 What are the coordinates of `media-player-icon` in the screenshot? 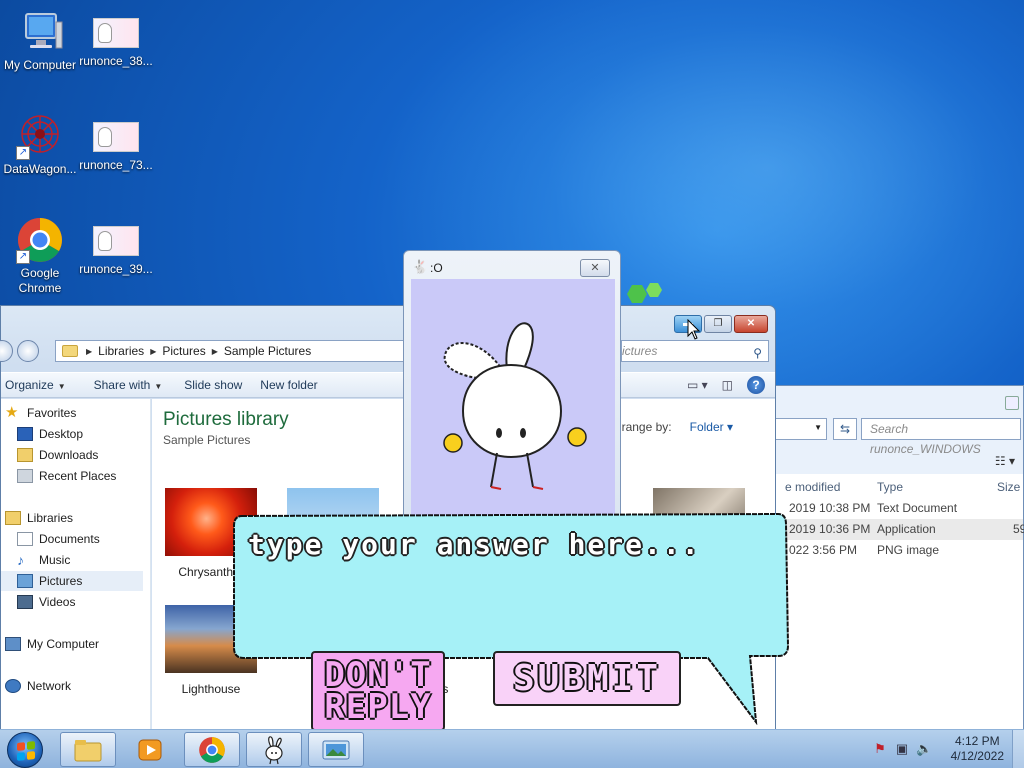 It's located at (150, 749).